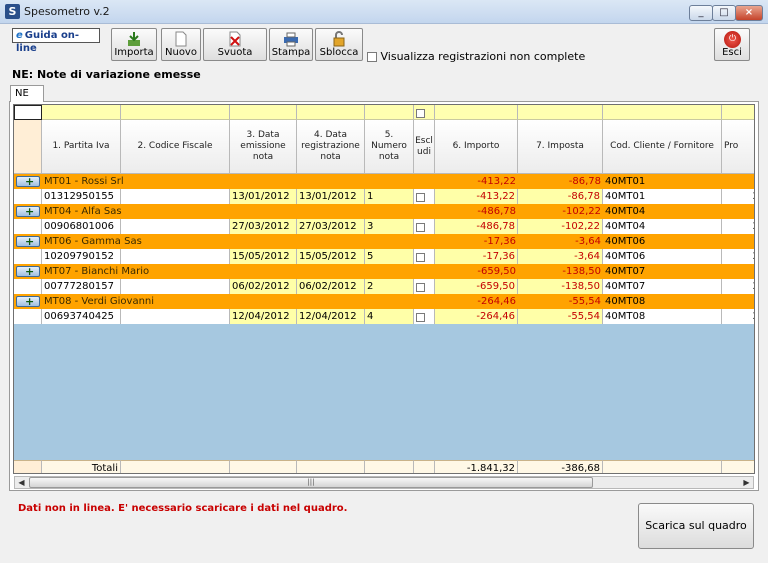  I want to click on cell-importo: -264,46, so click(476, 316).